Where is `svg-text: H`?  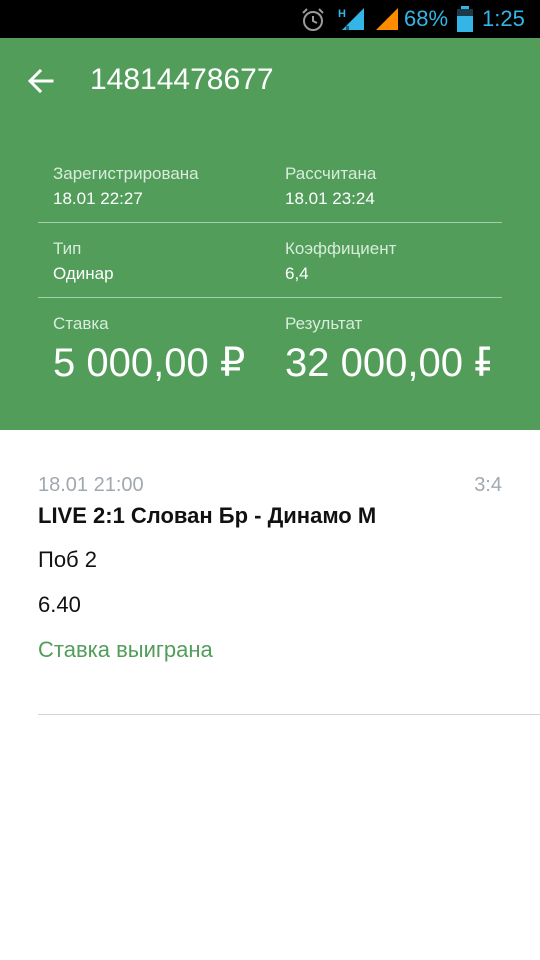
svg-text: H is located at coordinates (342, 14).